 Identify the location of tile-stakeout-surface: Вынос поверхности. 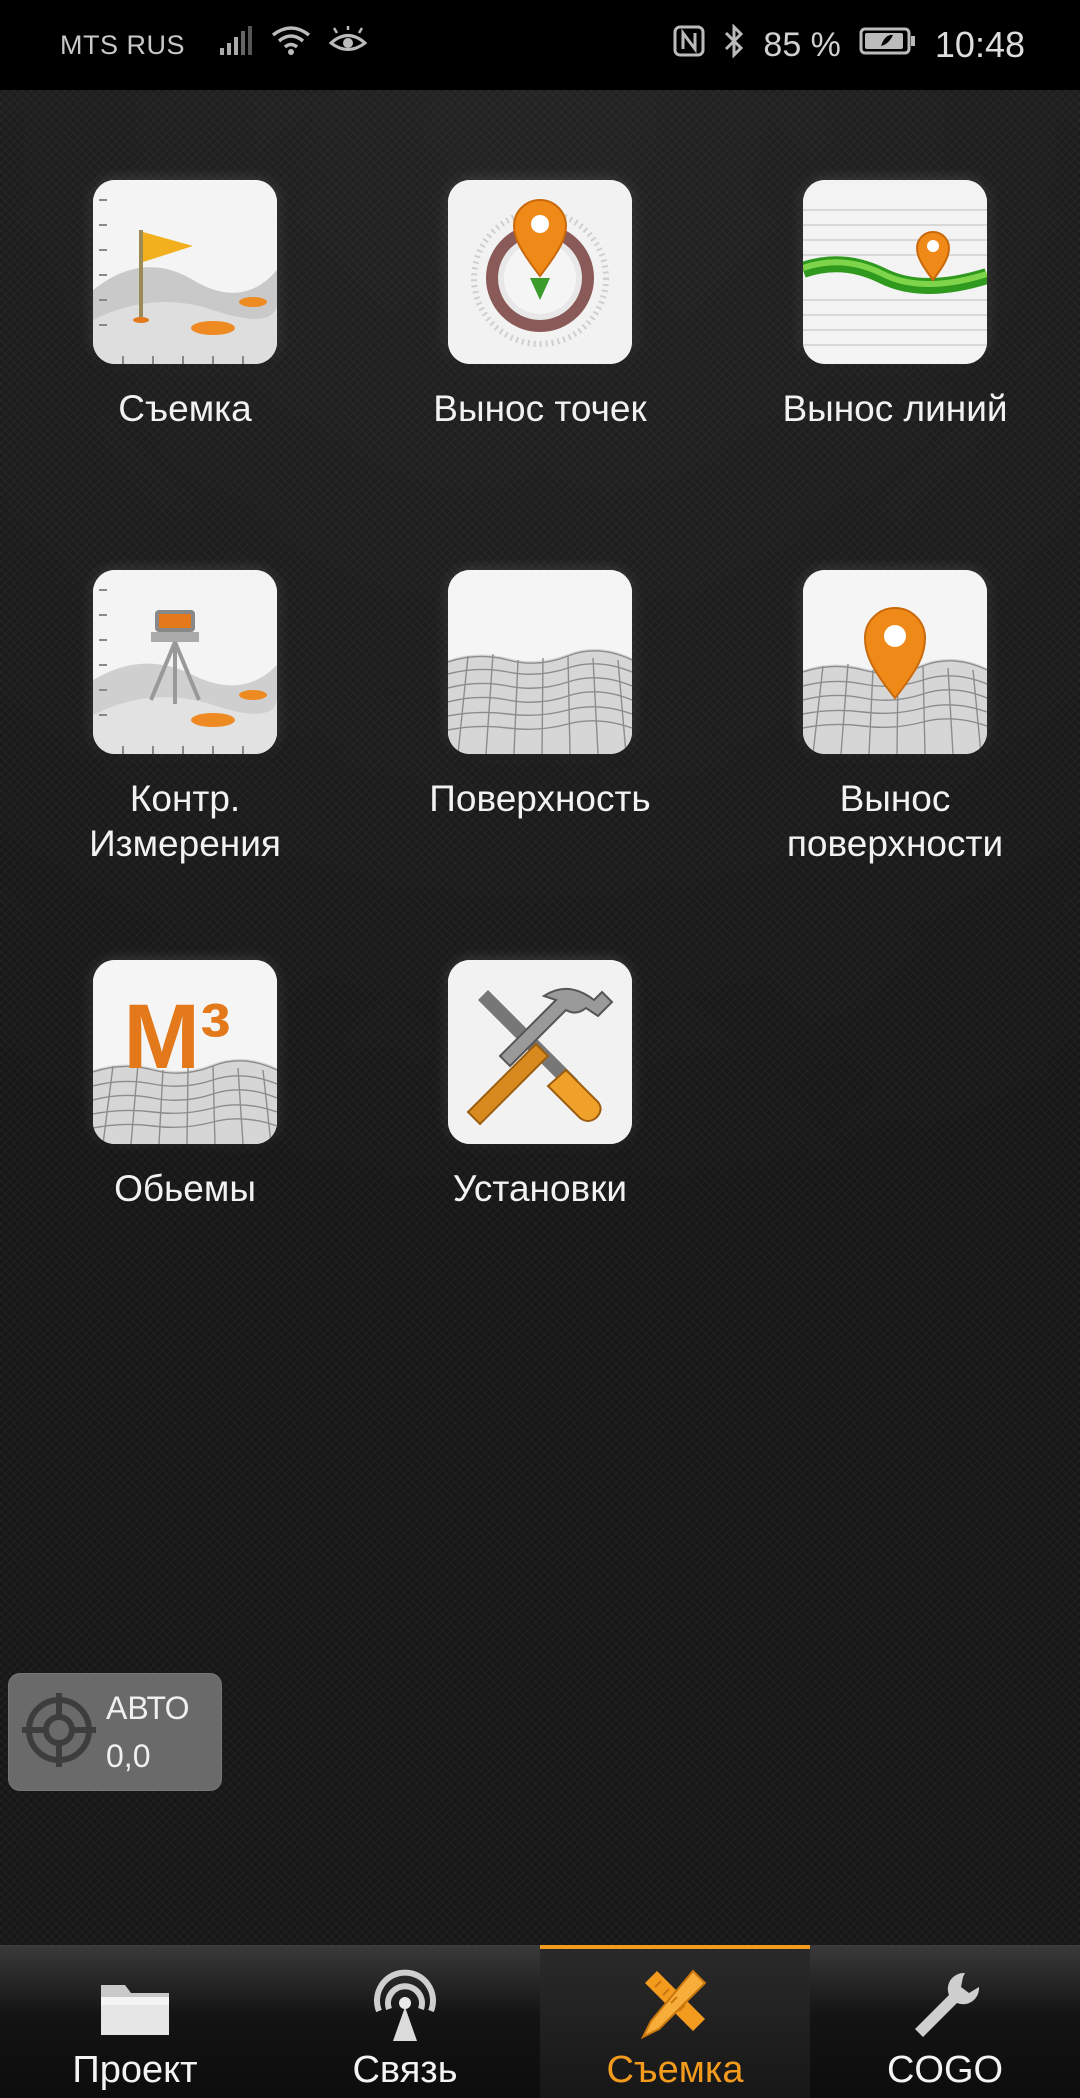
(895, 718).